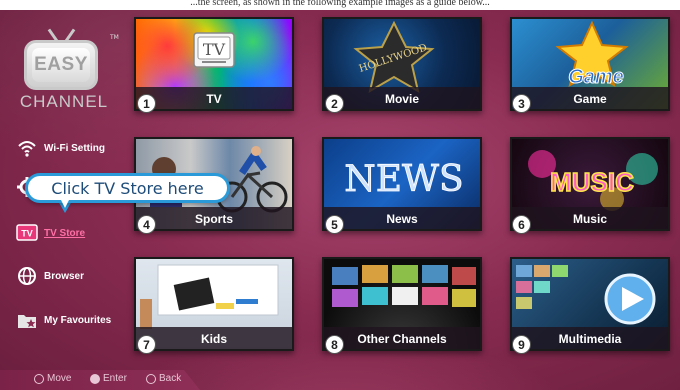 Image resolution: width=680 pixels, height=390 pixels. I want to click on logo-mark: EASY, so click(61, 65).